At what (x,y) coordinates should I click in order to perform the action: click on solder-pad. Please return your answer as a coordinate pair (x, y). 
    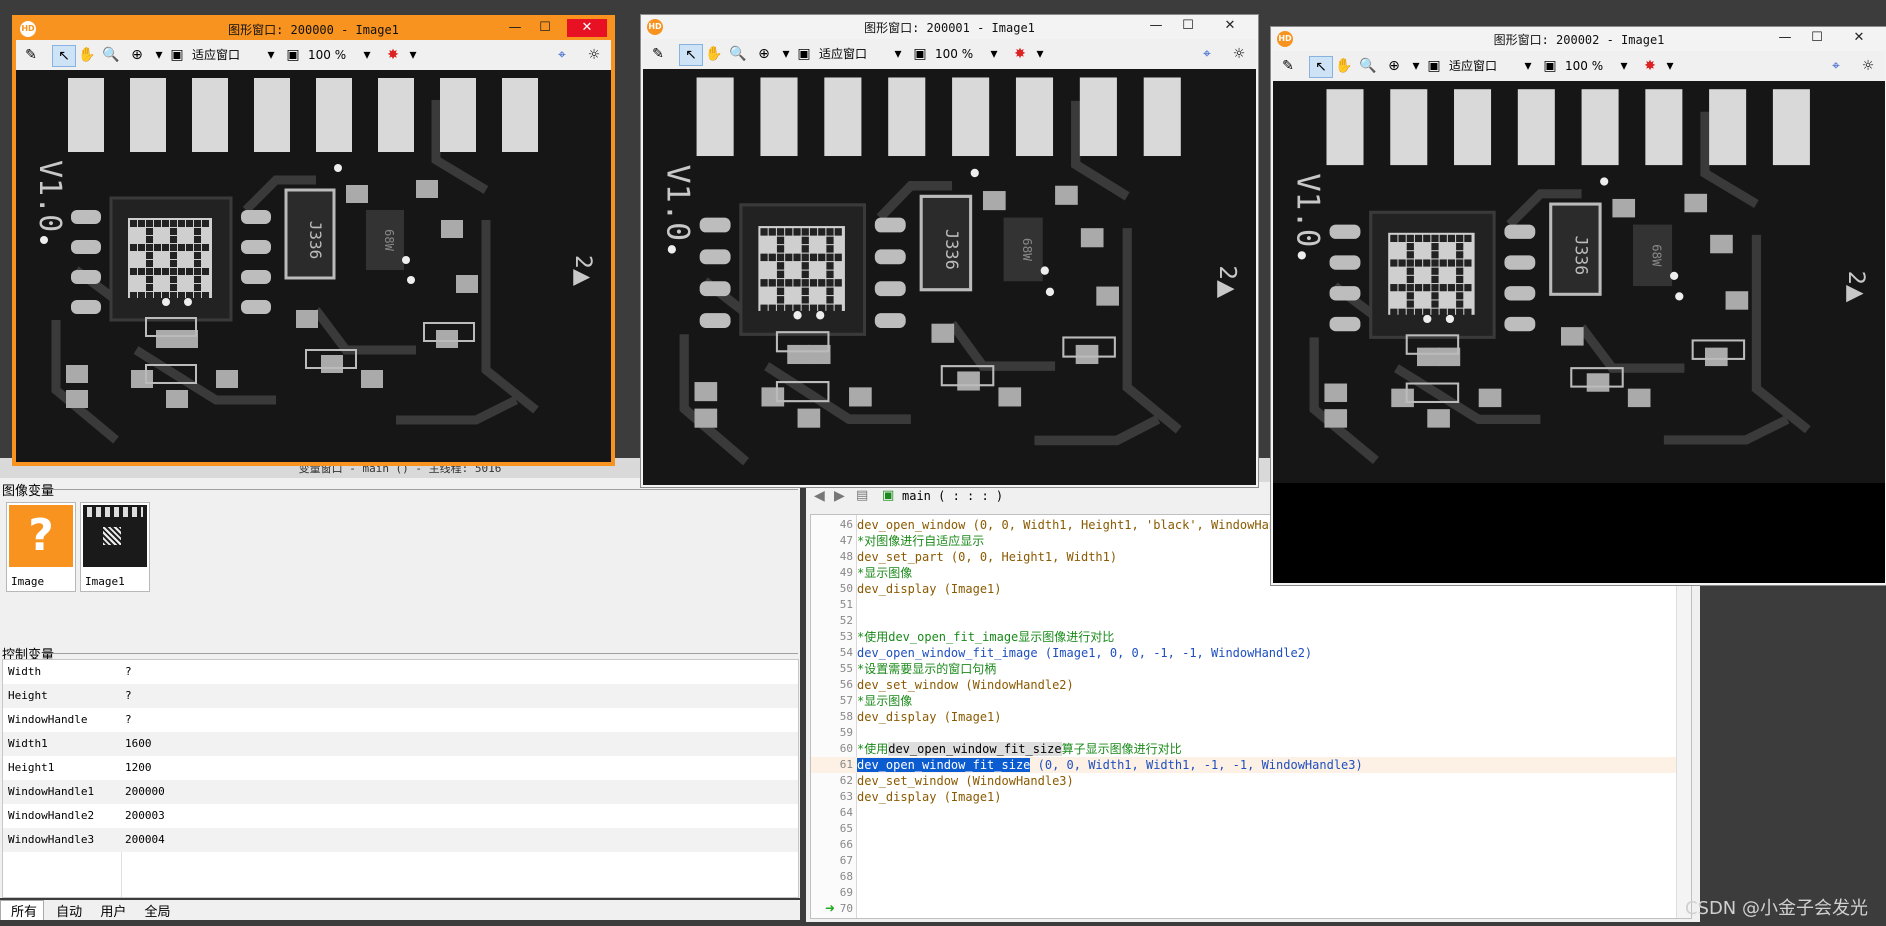
    Looking at the image, I should click on (860, 397).